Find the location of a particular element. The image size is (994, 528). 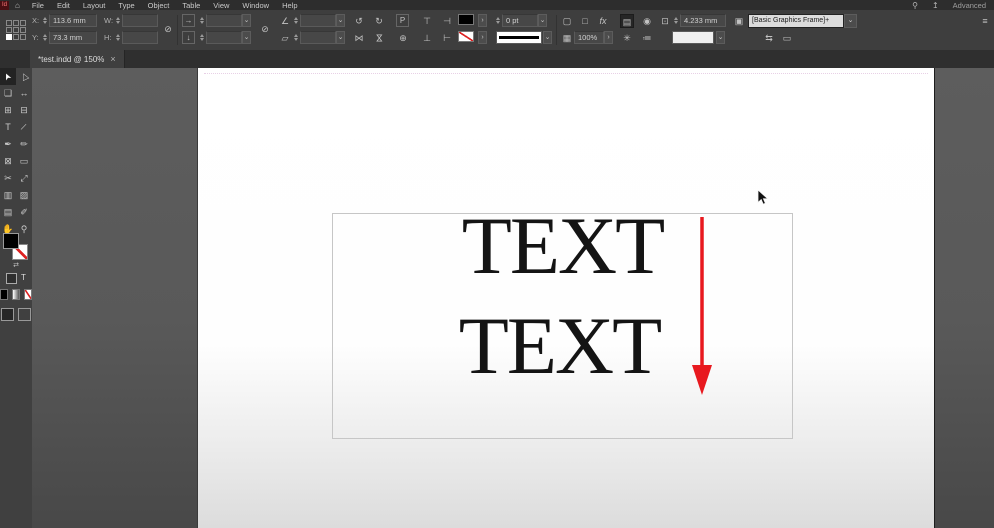

corner-shape-icon: □ is located at coordinates (585, 21).